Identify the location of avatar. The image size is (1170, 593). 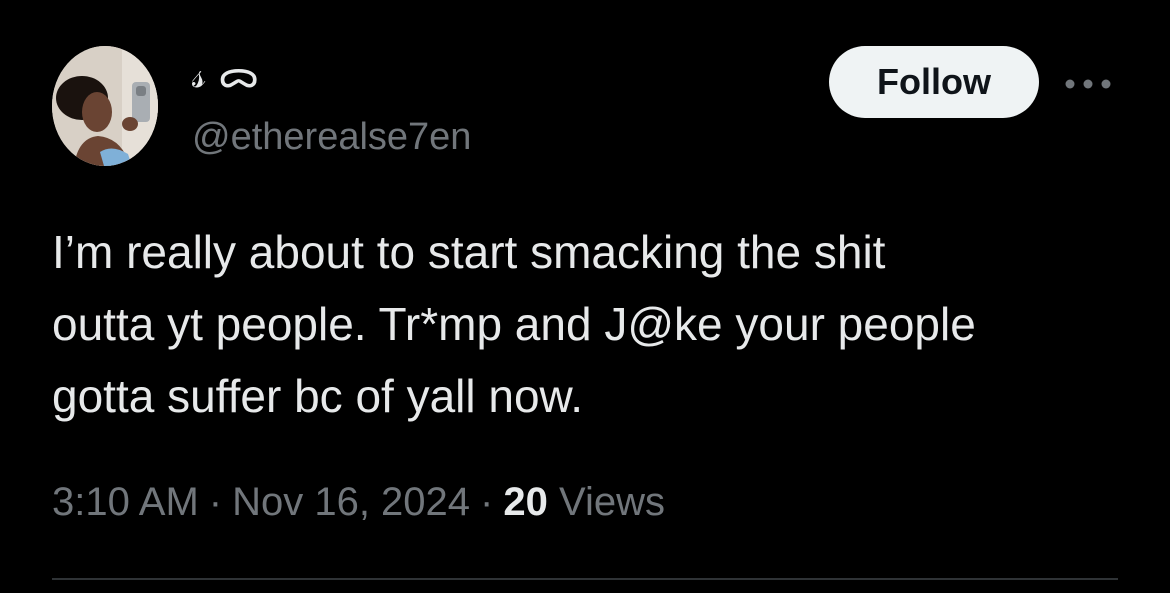
(105, 106).